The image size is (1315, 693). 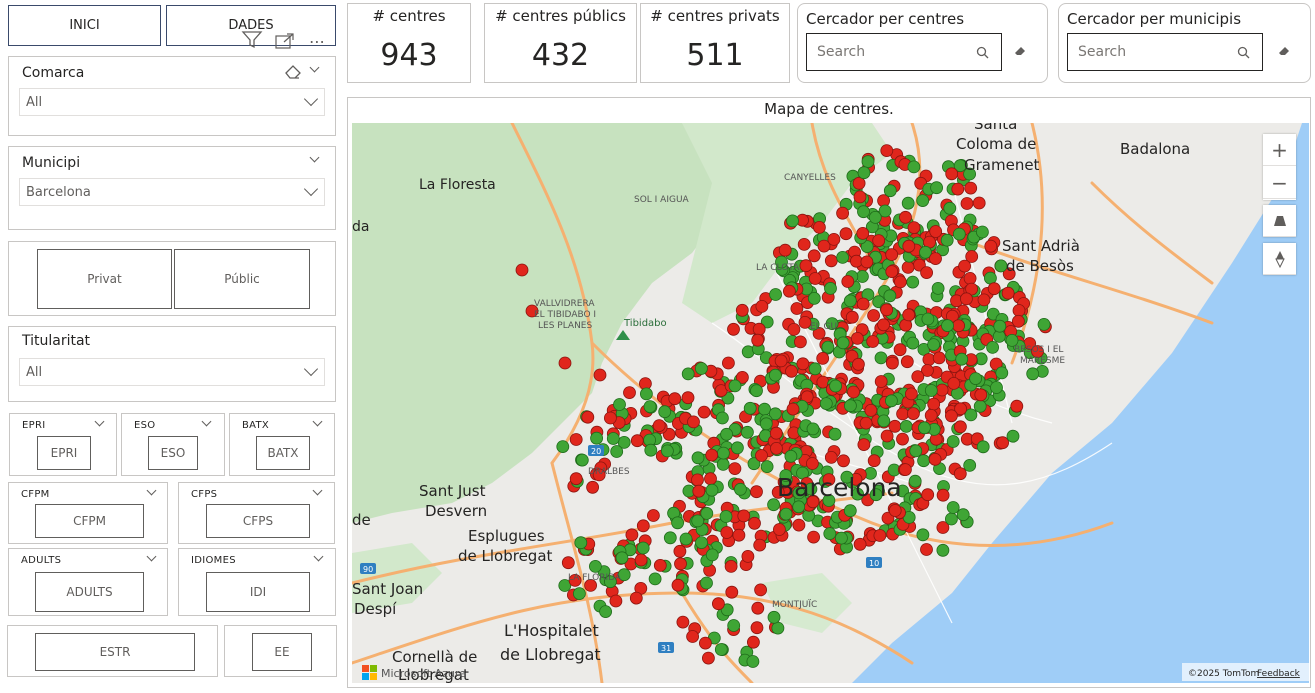 I want to click on eso-button: ESO, so click(x=173, y=453).